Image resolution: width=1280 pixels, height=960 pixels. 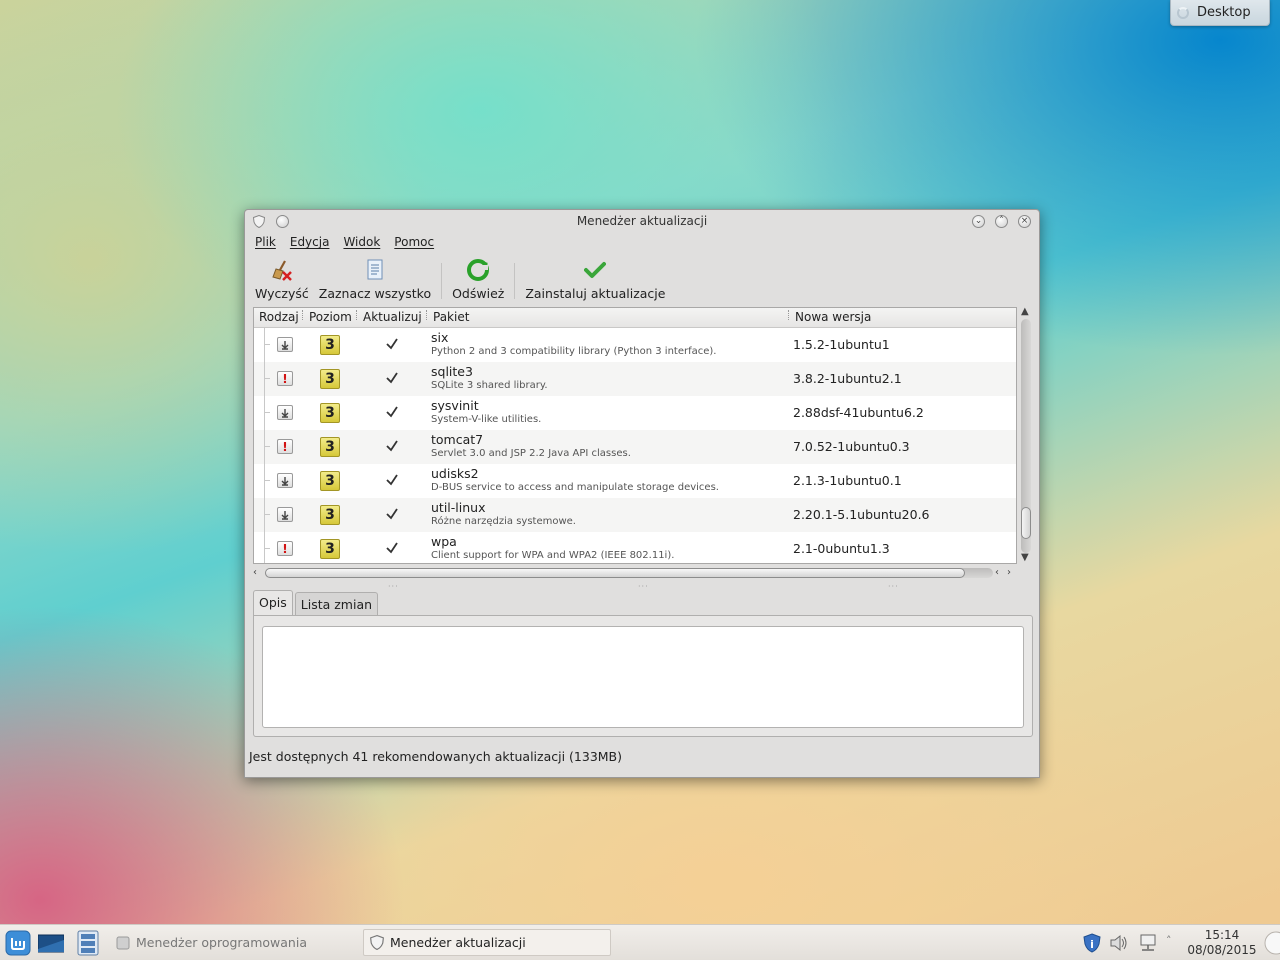 I want to click on package-description: SQLite 3 shared library., so click(x=489, y=385).